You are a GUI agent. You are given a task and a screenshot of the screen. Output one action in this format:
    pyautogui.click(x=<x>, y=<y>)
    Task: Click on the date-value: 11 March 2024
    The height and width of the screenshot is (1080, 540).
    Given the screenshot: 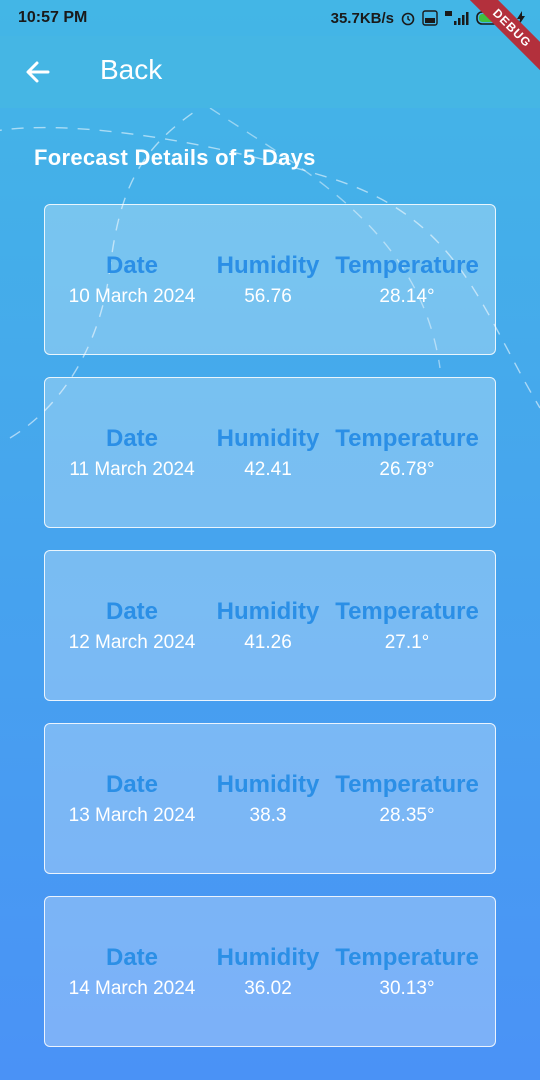 What is the action you would take?
    pyautogui.click(x=132, y=469)
    